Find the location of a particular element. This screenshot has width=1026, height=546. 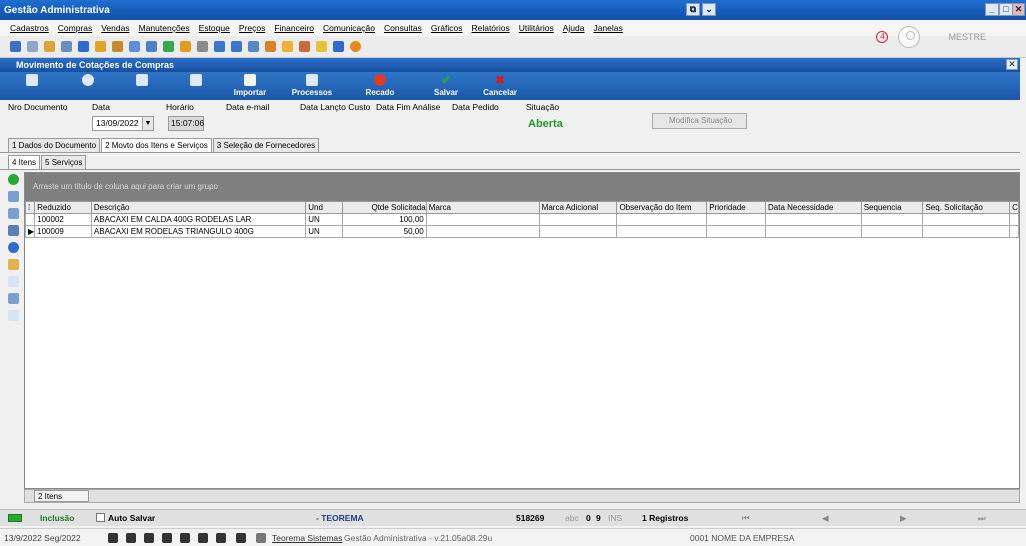

edit-icon is located at coordinates (13, 196).